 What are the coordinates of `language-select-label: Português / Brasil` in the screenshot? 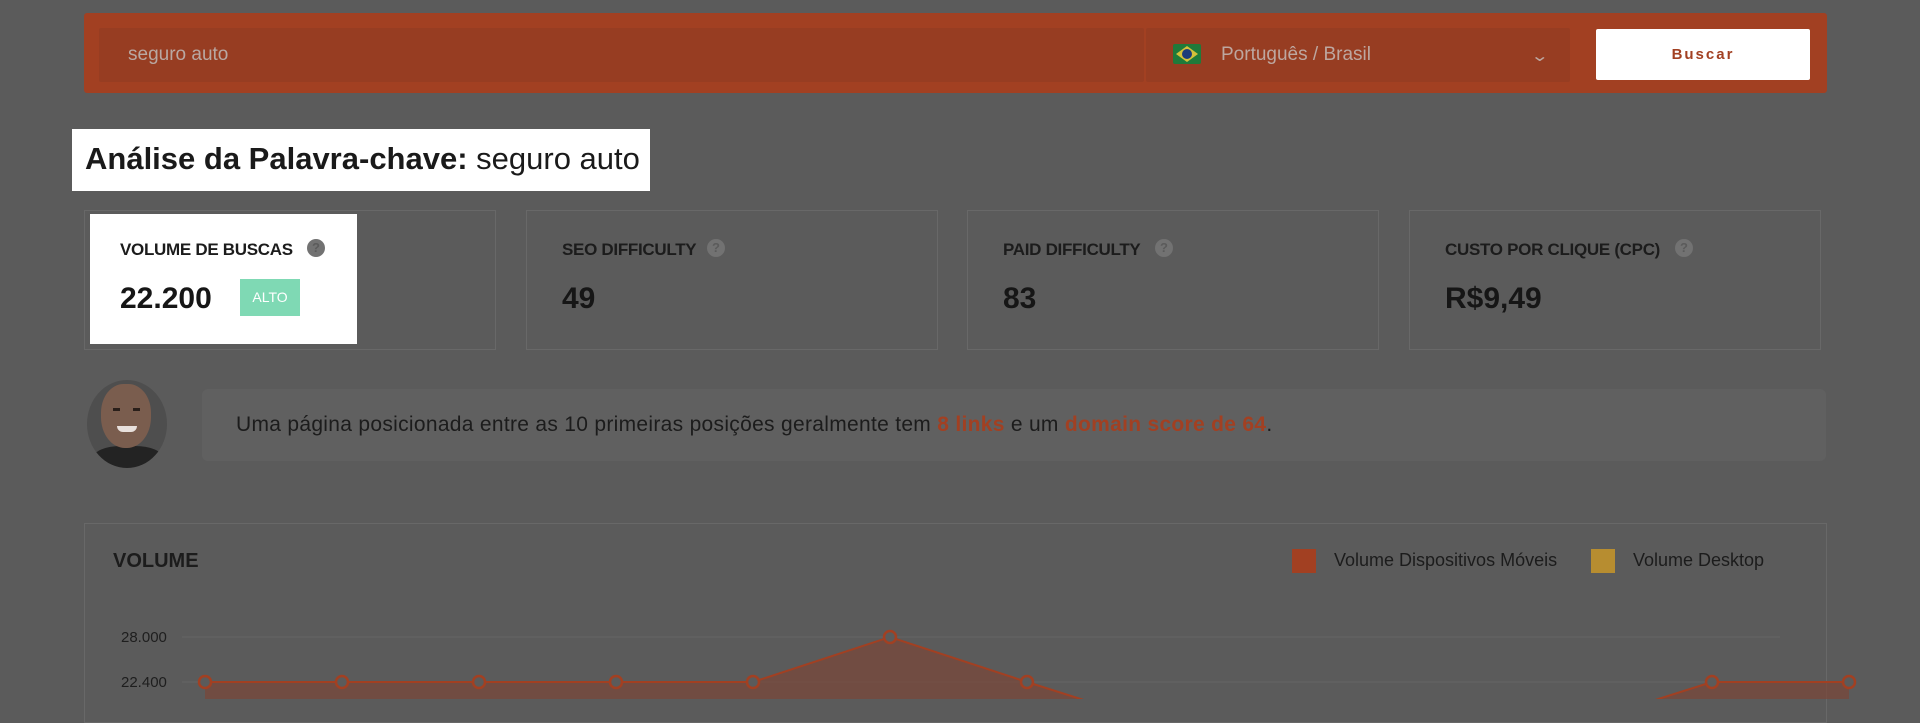 It's located at (1296, 54).